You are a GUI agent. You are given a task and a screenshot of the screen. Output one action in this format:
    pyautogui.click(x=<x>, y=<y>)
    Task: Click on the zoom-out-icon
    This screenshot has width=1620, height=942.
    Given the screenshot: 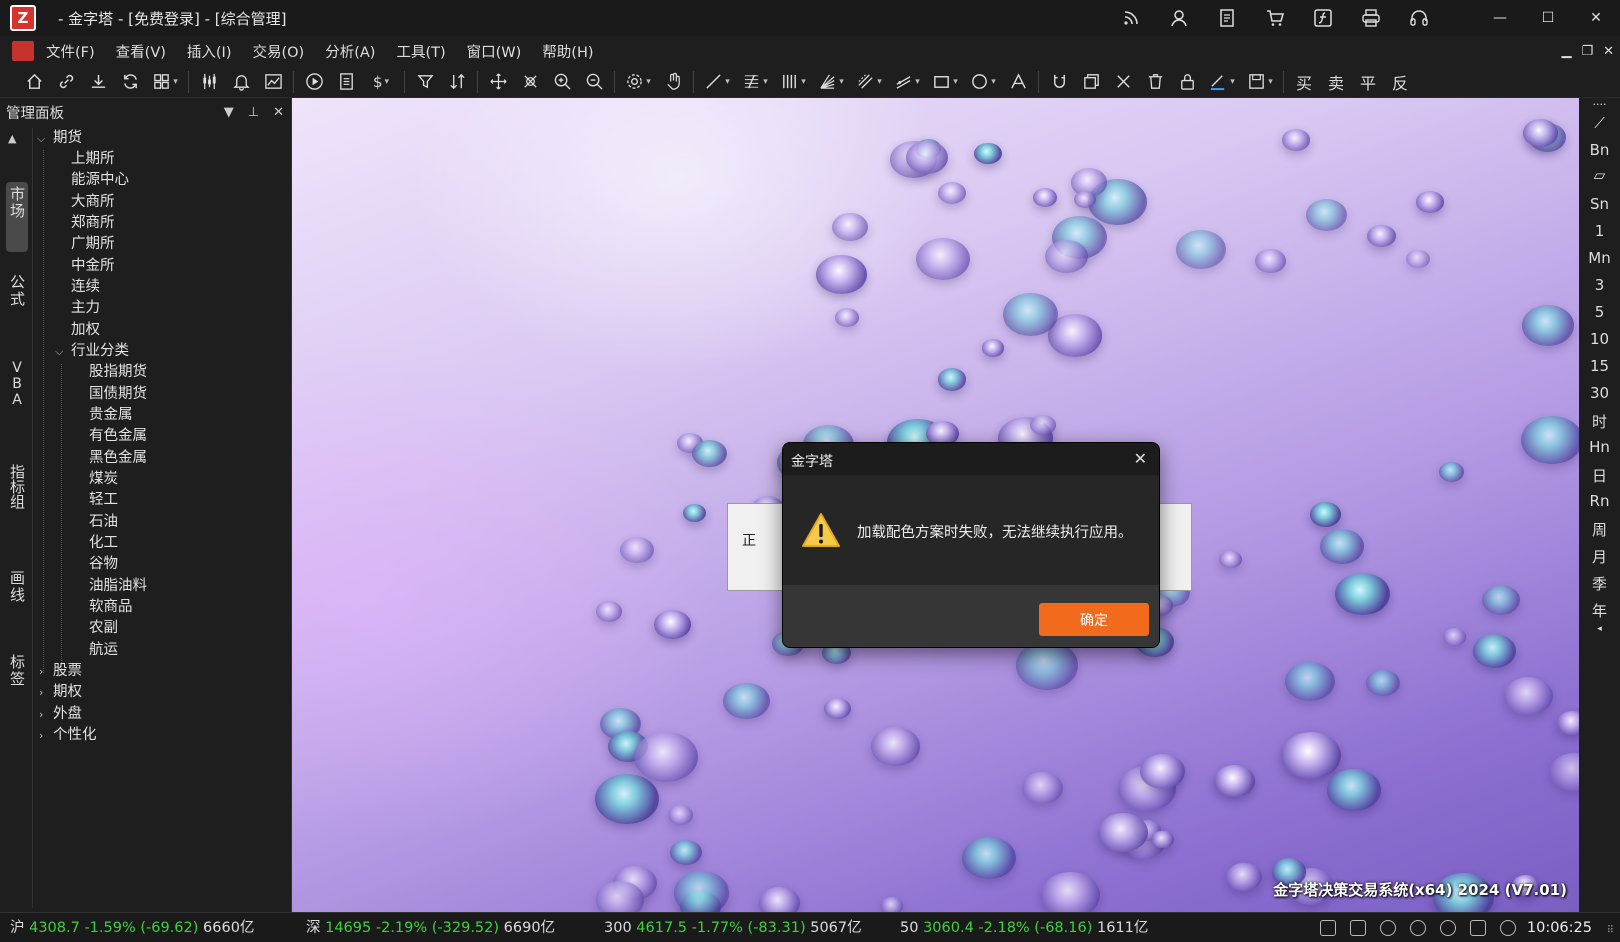 What is the action you would take?
    pyautogui.click(x=594, y=82)
    